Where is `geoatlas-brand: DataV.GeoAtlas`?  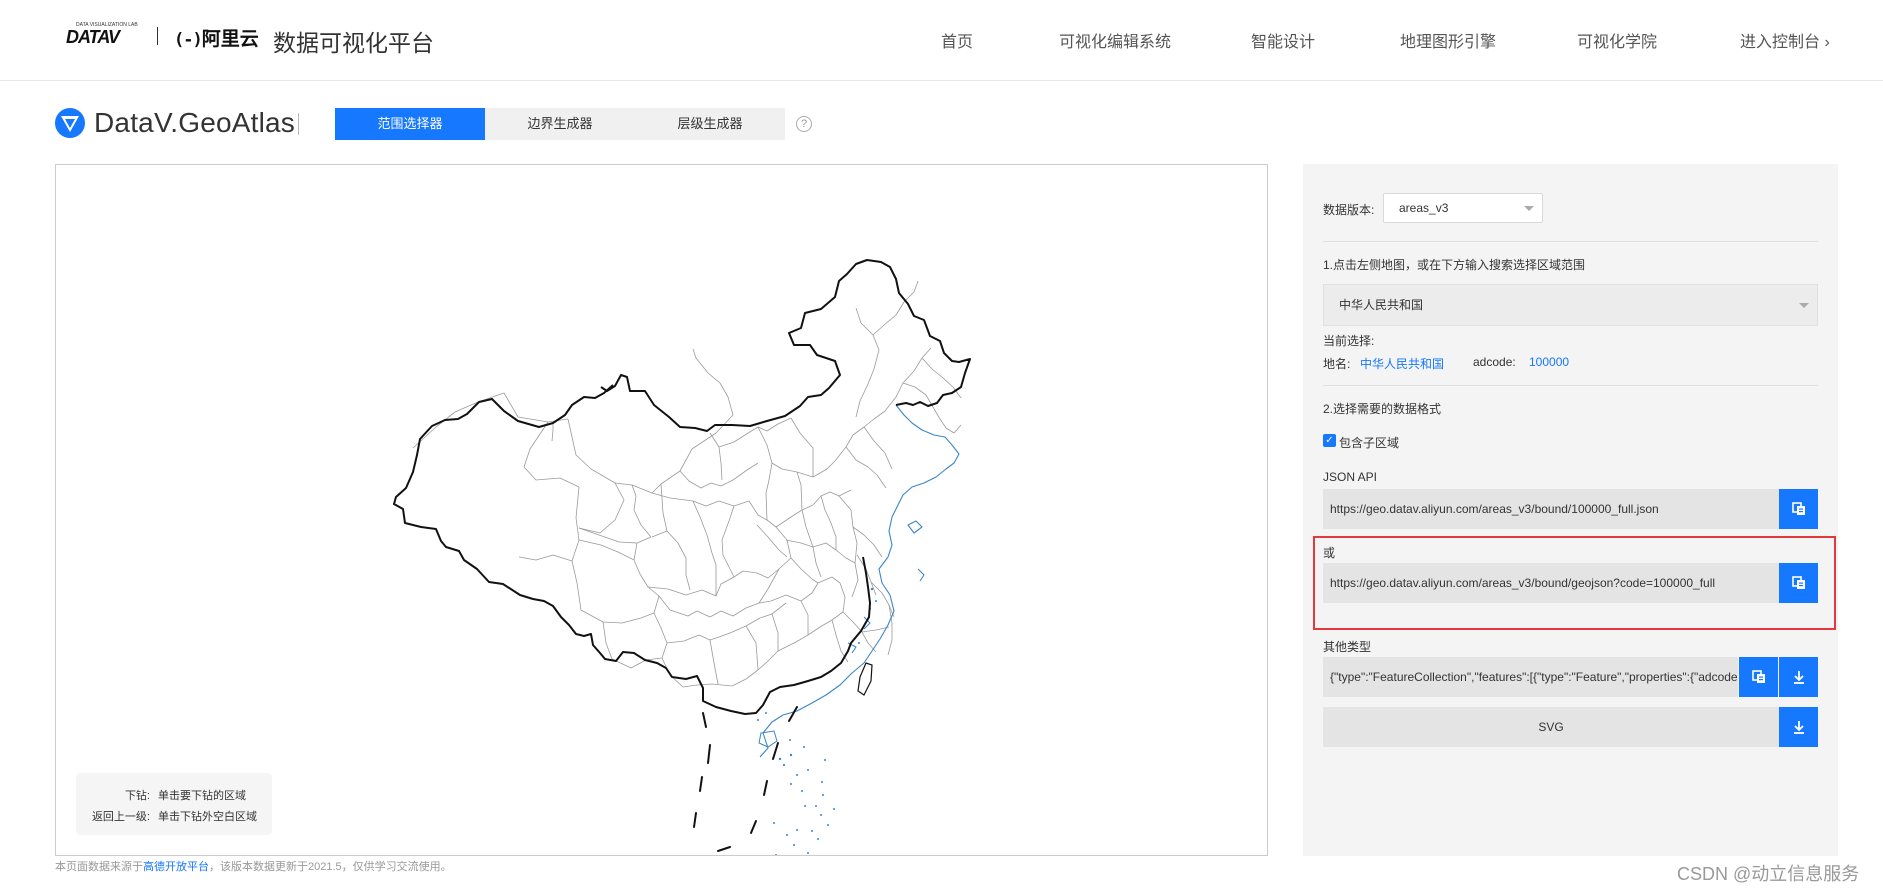 geoatlas-brand: DataV.GeoAtlas is located at coordinates (174, 123).